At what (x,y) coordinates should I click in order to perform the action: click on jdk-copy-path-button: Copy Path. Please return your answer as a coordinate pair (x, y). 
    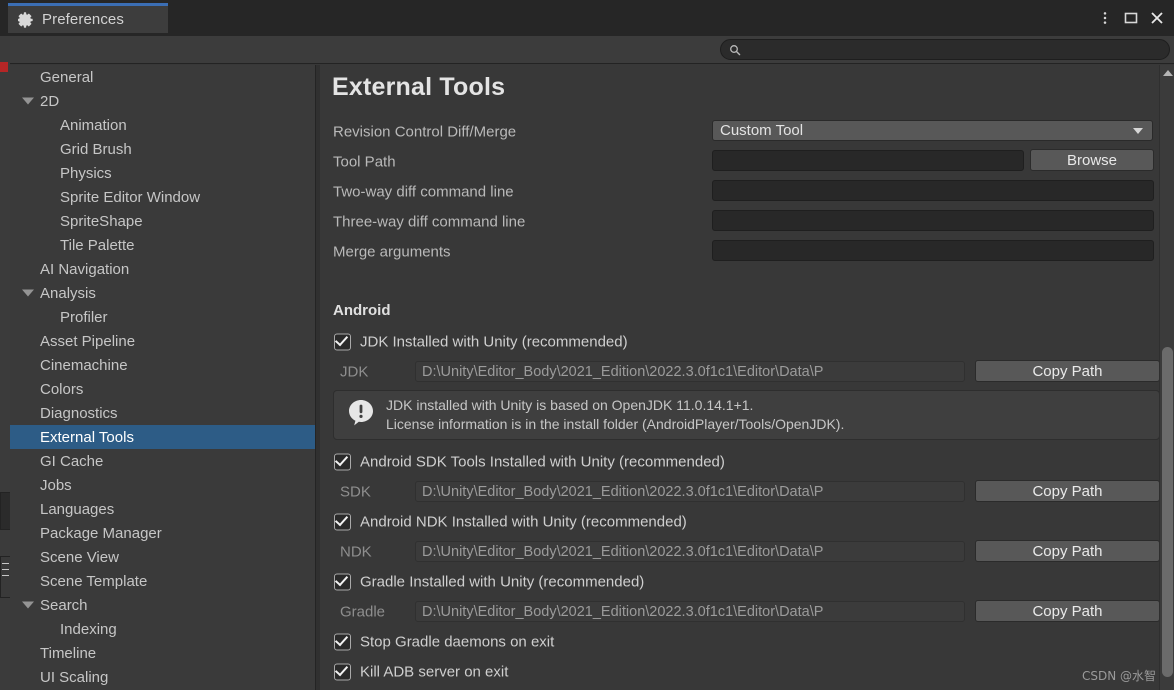
    Looking at the image, I should click on (1067, 371).